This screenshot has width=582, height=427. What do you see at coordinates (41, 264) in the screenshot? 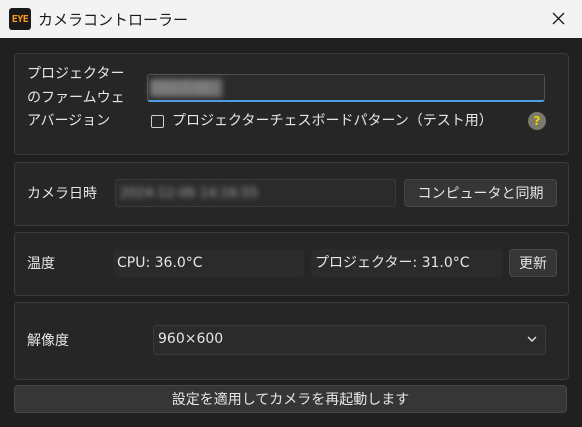
I see `temperature-label: 温度` at bounding box center [41, 264].